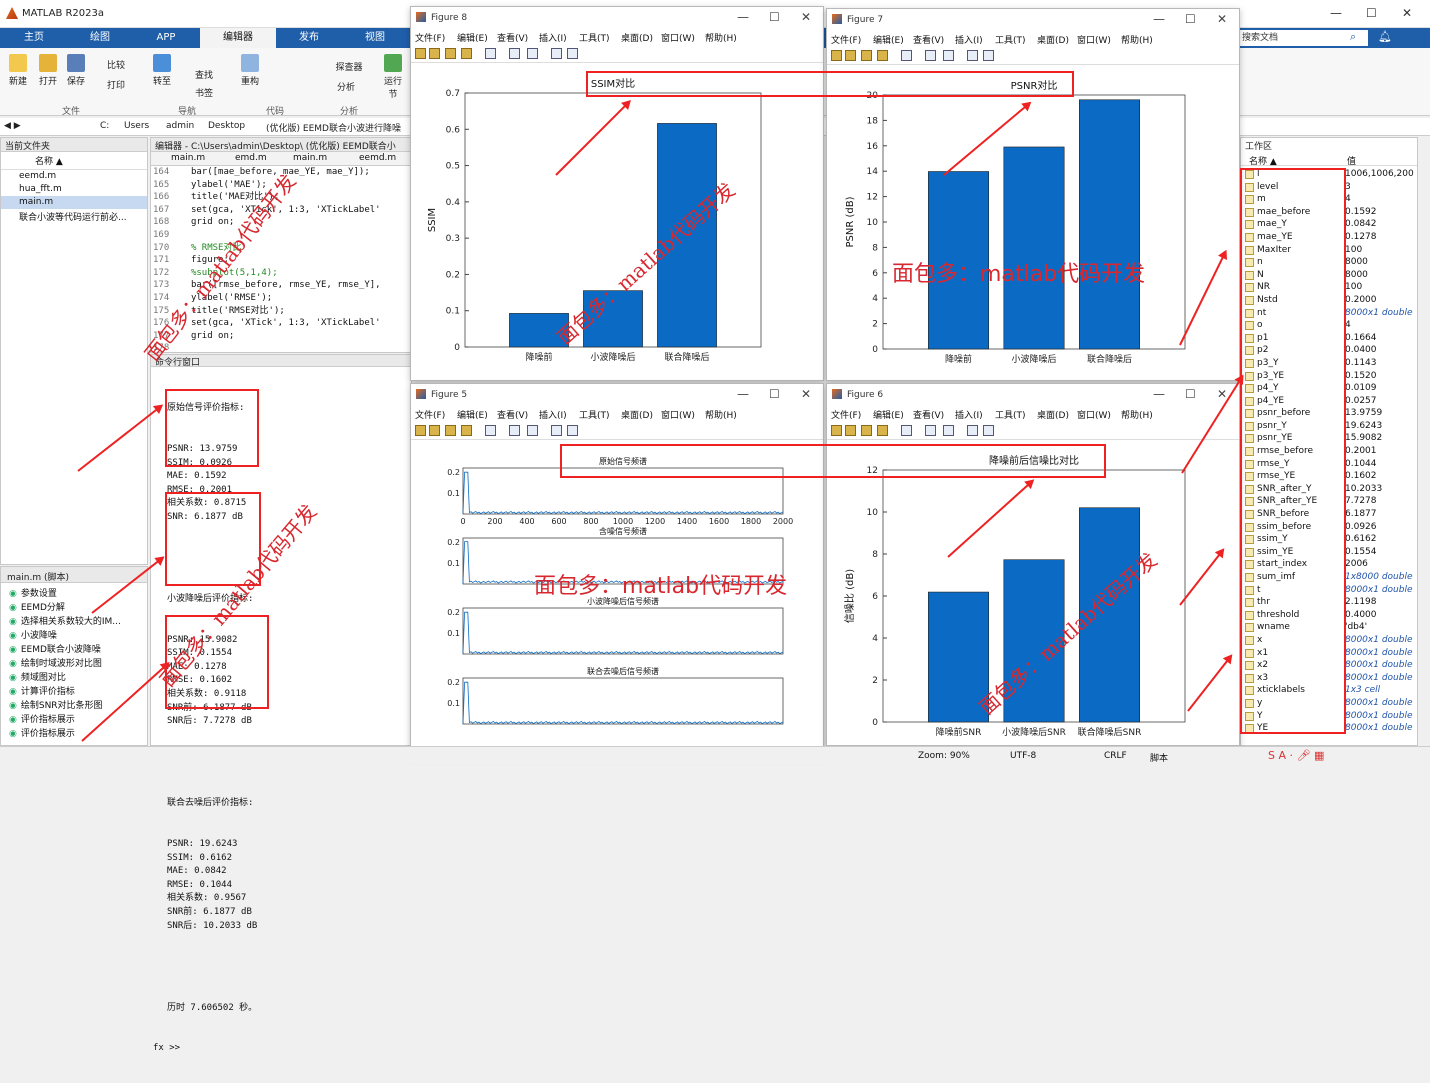 This screenshot has height=1083, width=1430. Describe the element at coordinates (12, 126) in the screenshot. I see `back-icon: ◀ ▶` at that location.